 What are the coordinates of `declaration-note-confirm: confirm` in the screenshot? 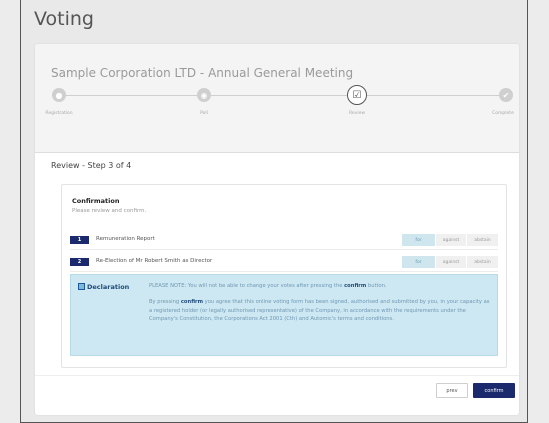 It's located at (355, 286).